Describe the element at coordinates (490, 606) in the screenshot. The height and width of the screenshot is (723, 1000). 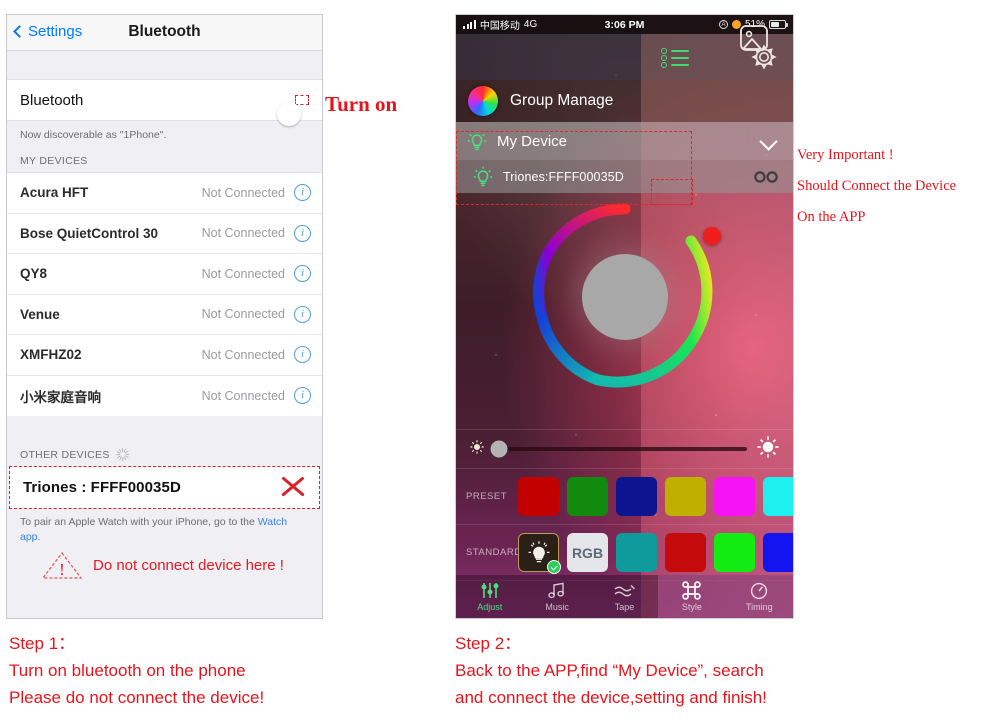
I see `tab-label: Adjust` at that location.